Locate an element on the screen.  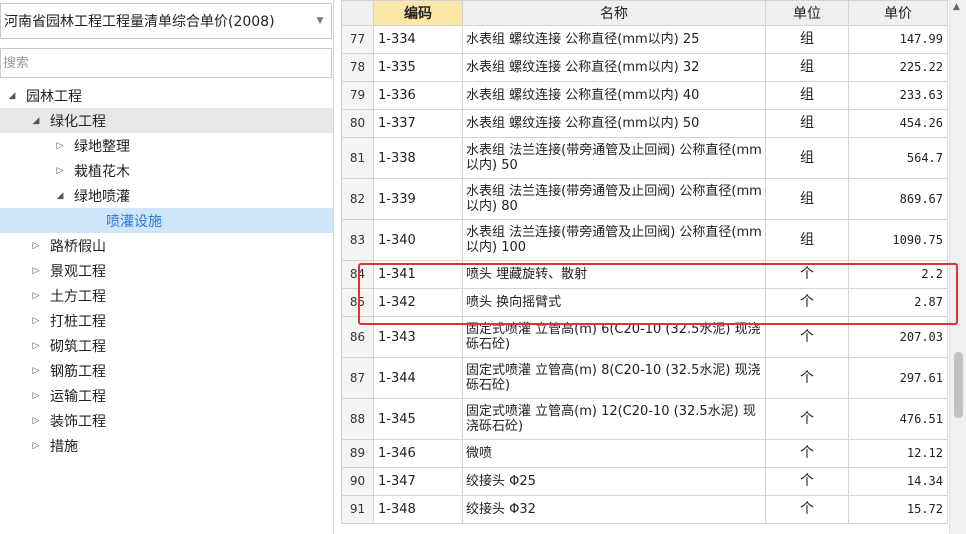
code-cell: 1-340 is located at coordinates (418, 240).